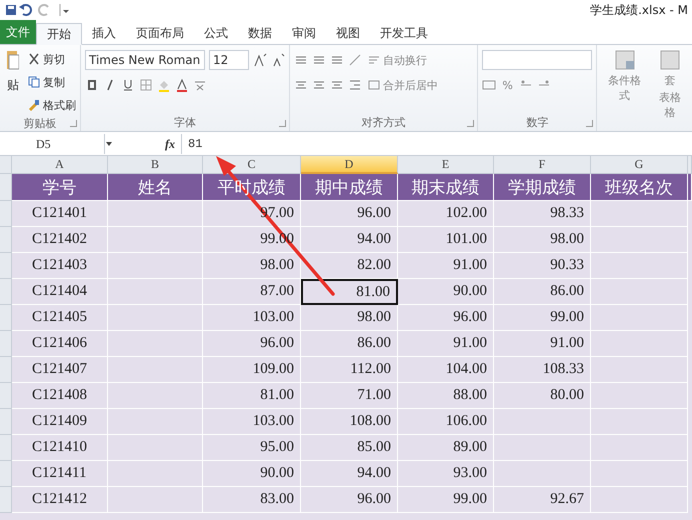  What do you see at coordinates (52, 105) in the screenshot?
I see `format-painter-button: 格式刷` at bounding box center [52, 105].